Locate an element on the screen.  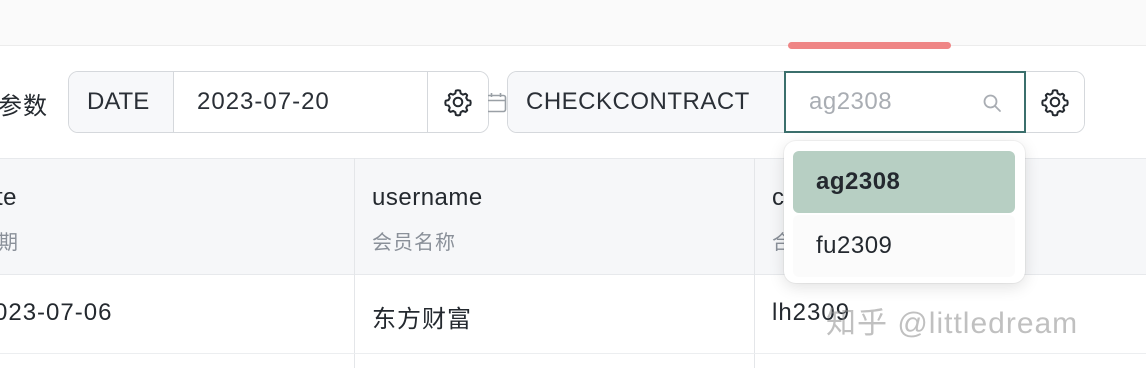
contract-filter-group: CHECKCONTRACT ag2308 is located at coordinates (796, 102).